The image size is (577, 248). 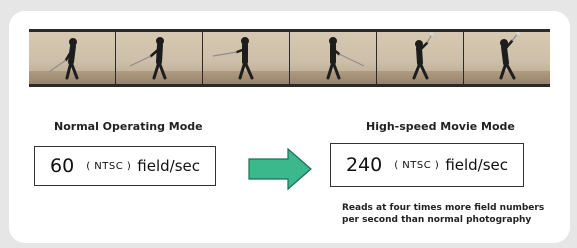 What do you see at coordinates (423, 56) in the screenshot?
I see `golfer-impact-figure` at bounding box center [423, 56].